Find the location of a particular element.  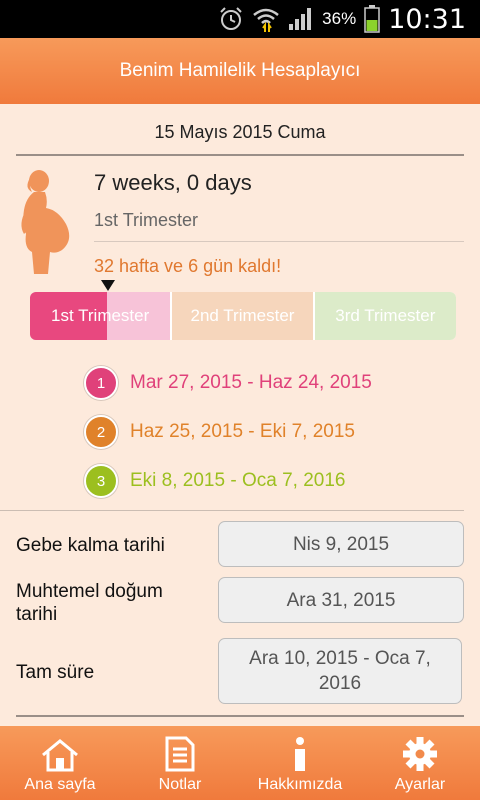

trimester-2-label: 2nd Trimester is located at coordinates (242, 315).